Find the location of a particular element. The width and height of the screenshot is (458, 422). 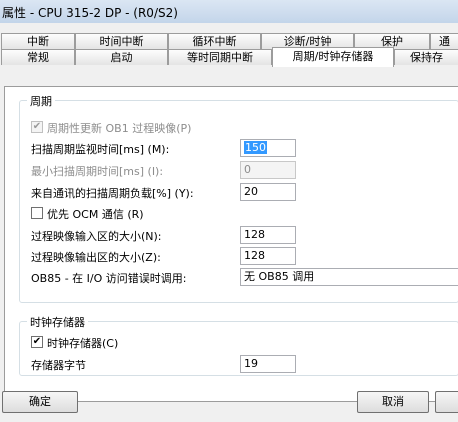

tab-general: 常规 is located at coordinates (38, 57).